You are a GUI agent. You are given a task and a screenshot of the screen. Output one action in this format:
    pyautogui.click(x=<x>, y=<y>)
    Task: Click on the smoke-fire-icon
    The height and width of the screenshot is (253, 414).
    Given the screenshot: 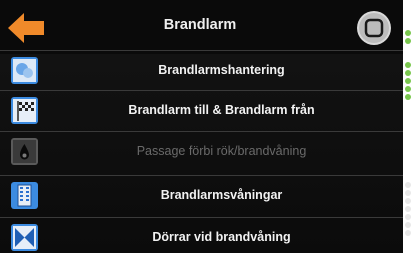 What is the action you would take?
    pyautogui.click(x=24, y=151)
    